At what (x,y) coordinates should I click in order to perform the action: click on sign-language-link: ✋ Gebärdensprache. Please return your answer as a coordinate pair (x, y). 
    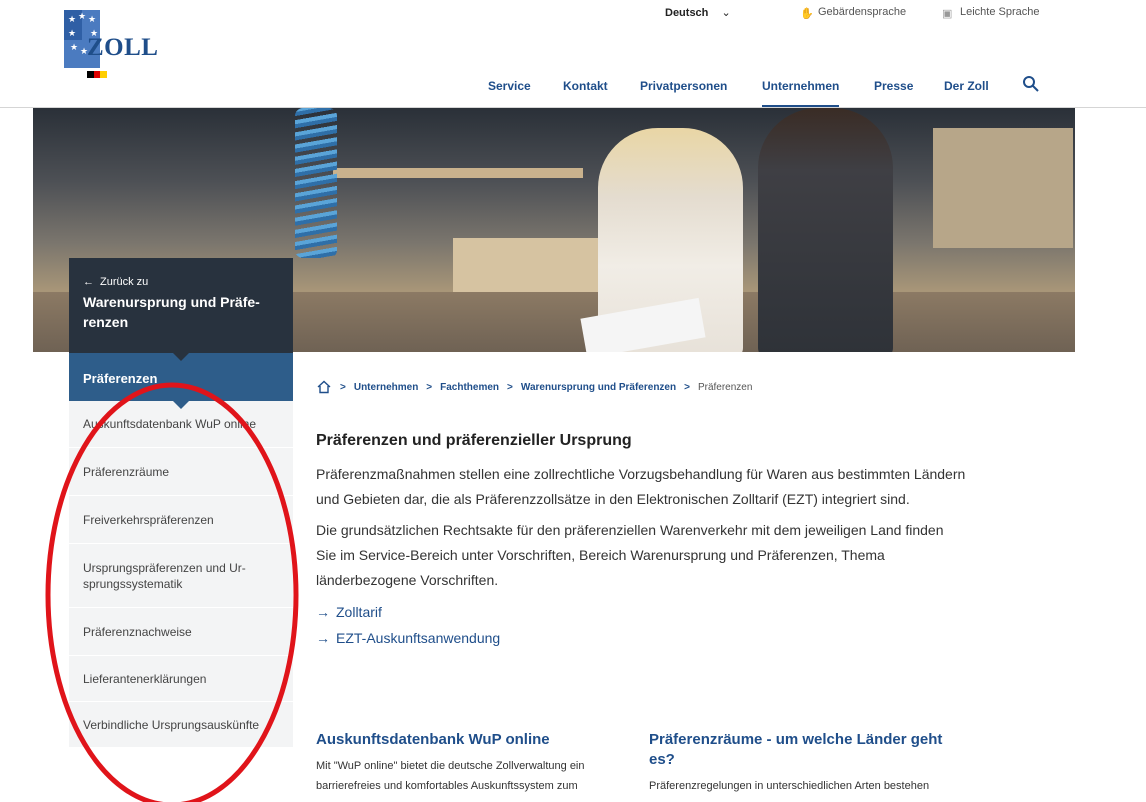
    Looking at the image, I should click on (853, 13).